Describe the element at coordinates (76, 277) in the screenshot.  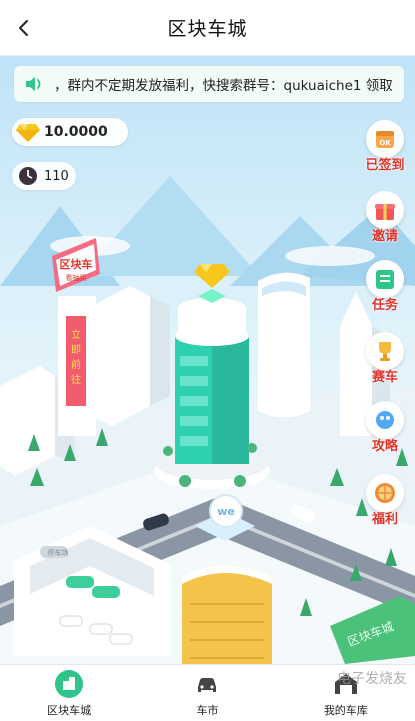
I see `svg-text: 看抽奖` at that location.